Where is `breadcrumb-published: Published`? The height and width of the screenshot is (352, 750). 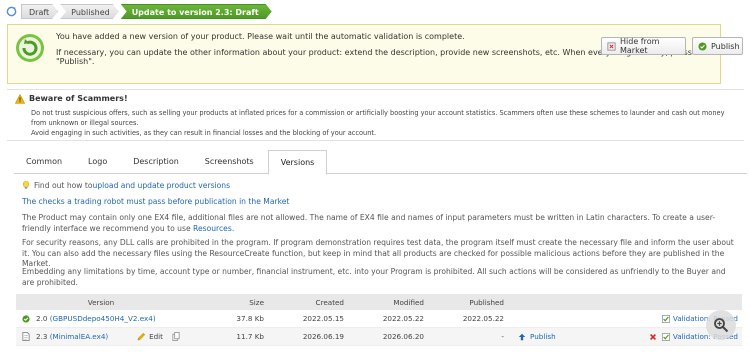
breadcrumb-published: Published is located at coordinates (89, 11).